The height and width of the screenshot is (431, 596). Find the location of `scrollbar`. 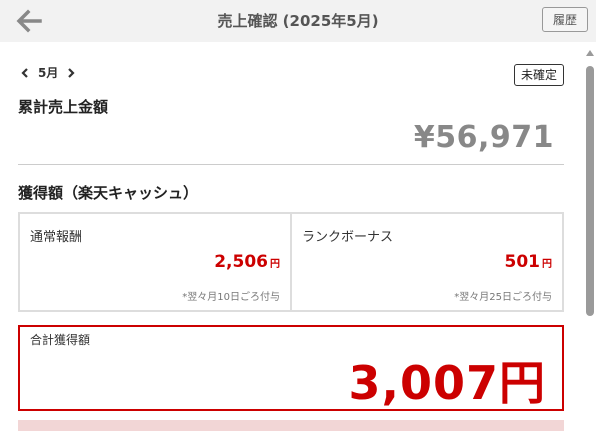

scrollbar is located at coordinates (590, 239).